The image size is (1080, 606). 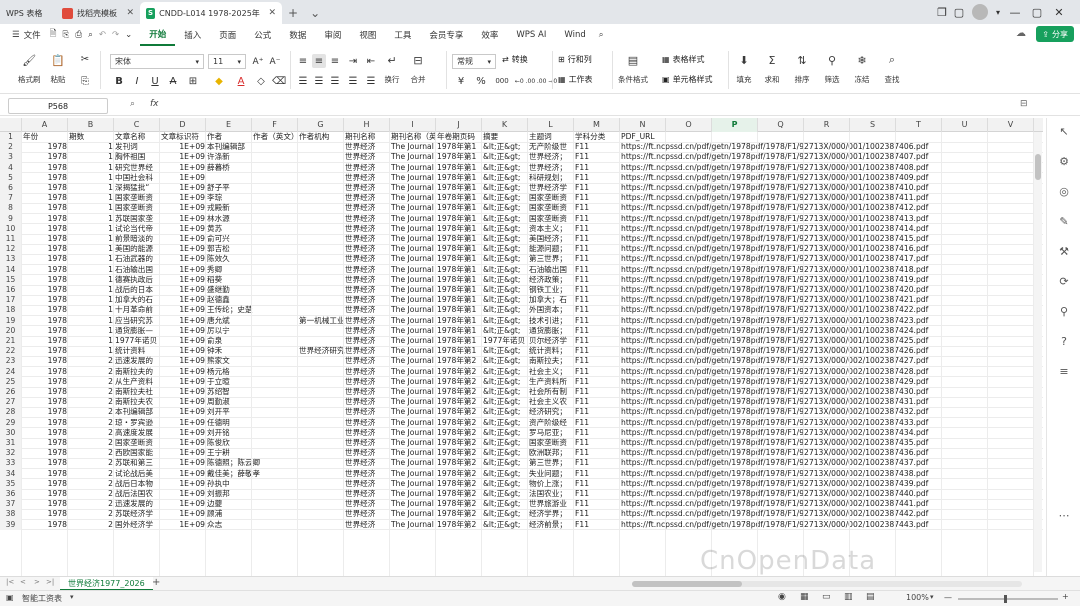 What do you see at coordinates (11, 443) in the screenshot?
I see `row-header: 31` at bounding box center [11, 443].